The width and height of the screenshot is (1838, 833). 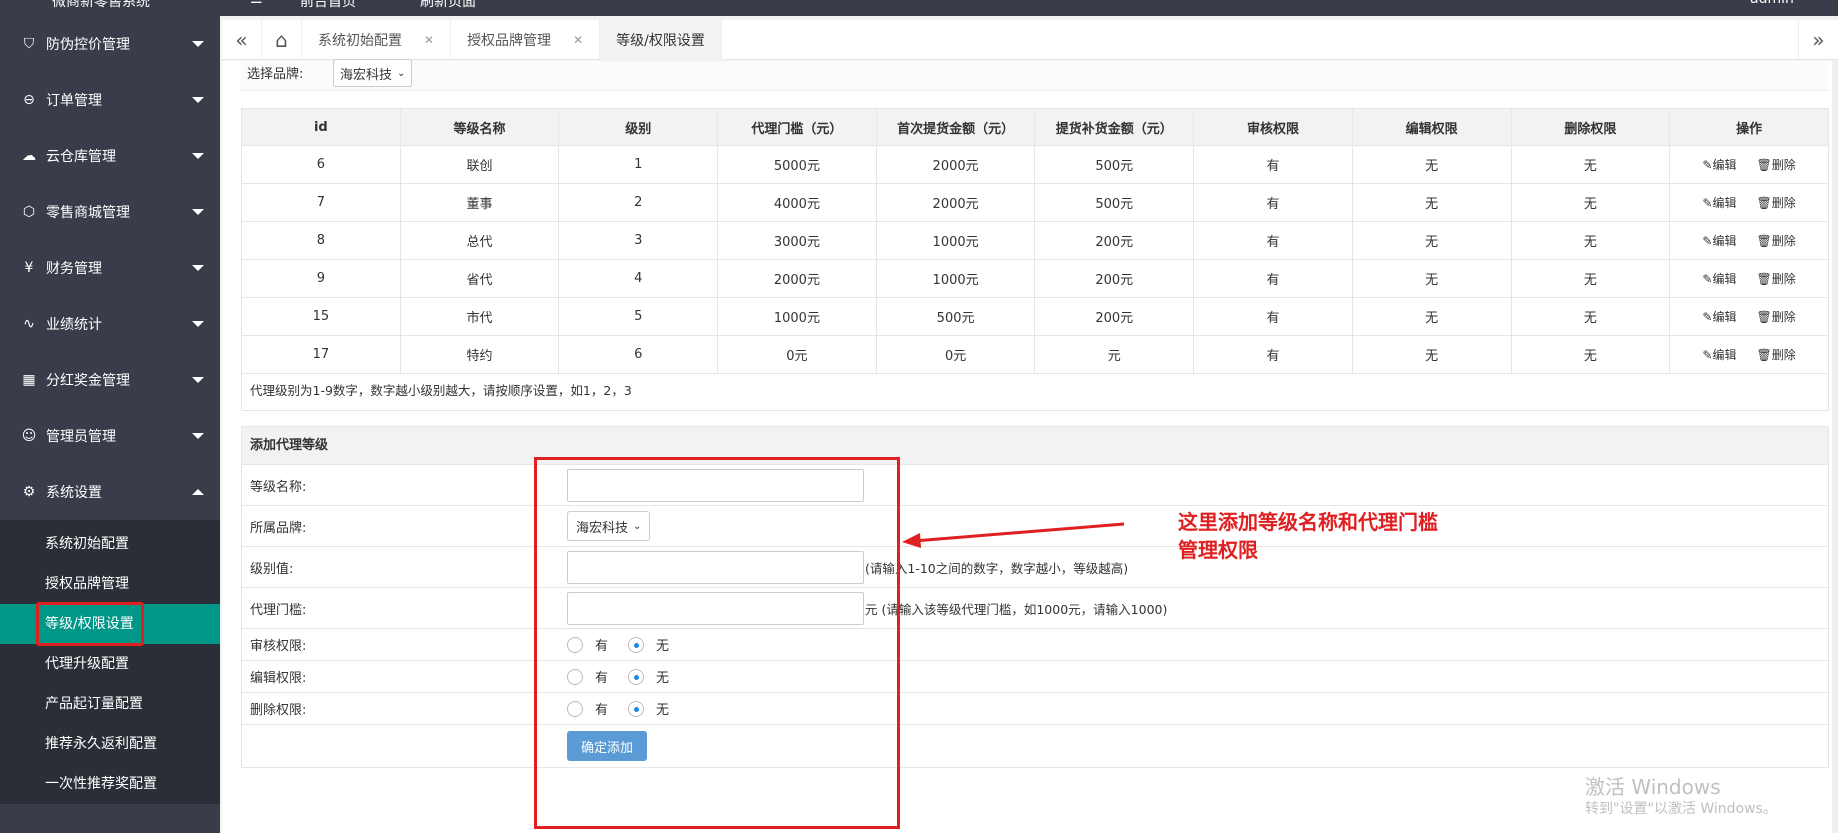 What do you see at coordinates (1030, 39) in the screenshot?
I see `tab-bar: « ⌂ 系统初始配置 ✕ 授权品牌管理 ✕ 等级/权限设置 »` at bounding box center [1030, 39].